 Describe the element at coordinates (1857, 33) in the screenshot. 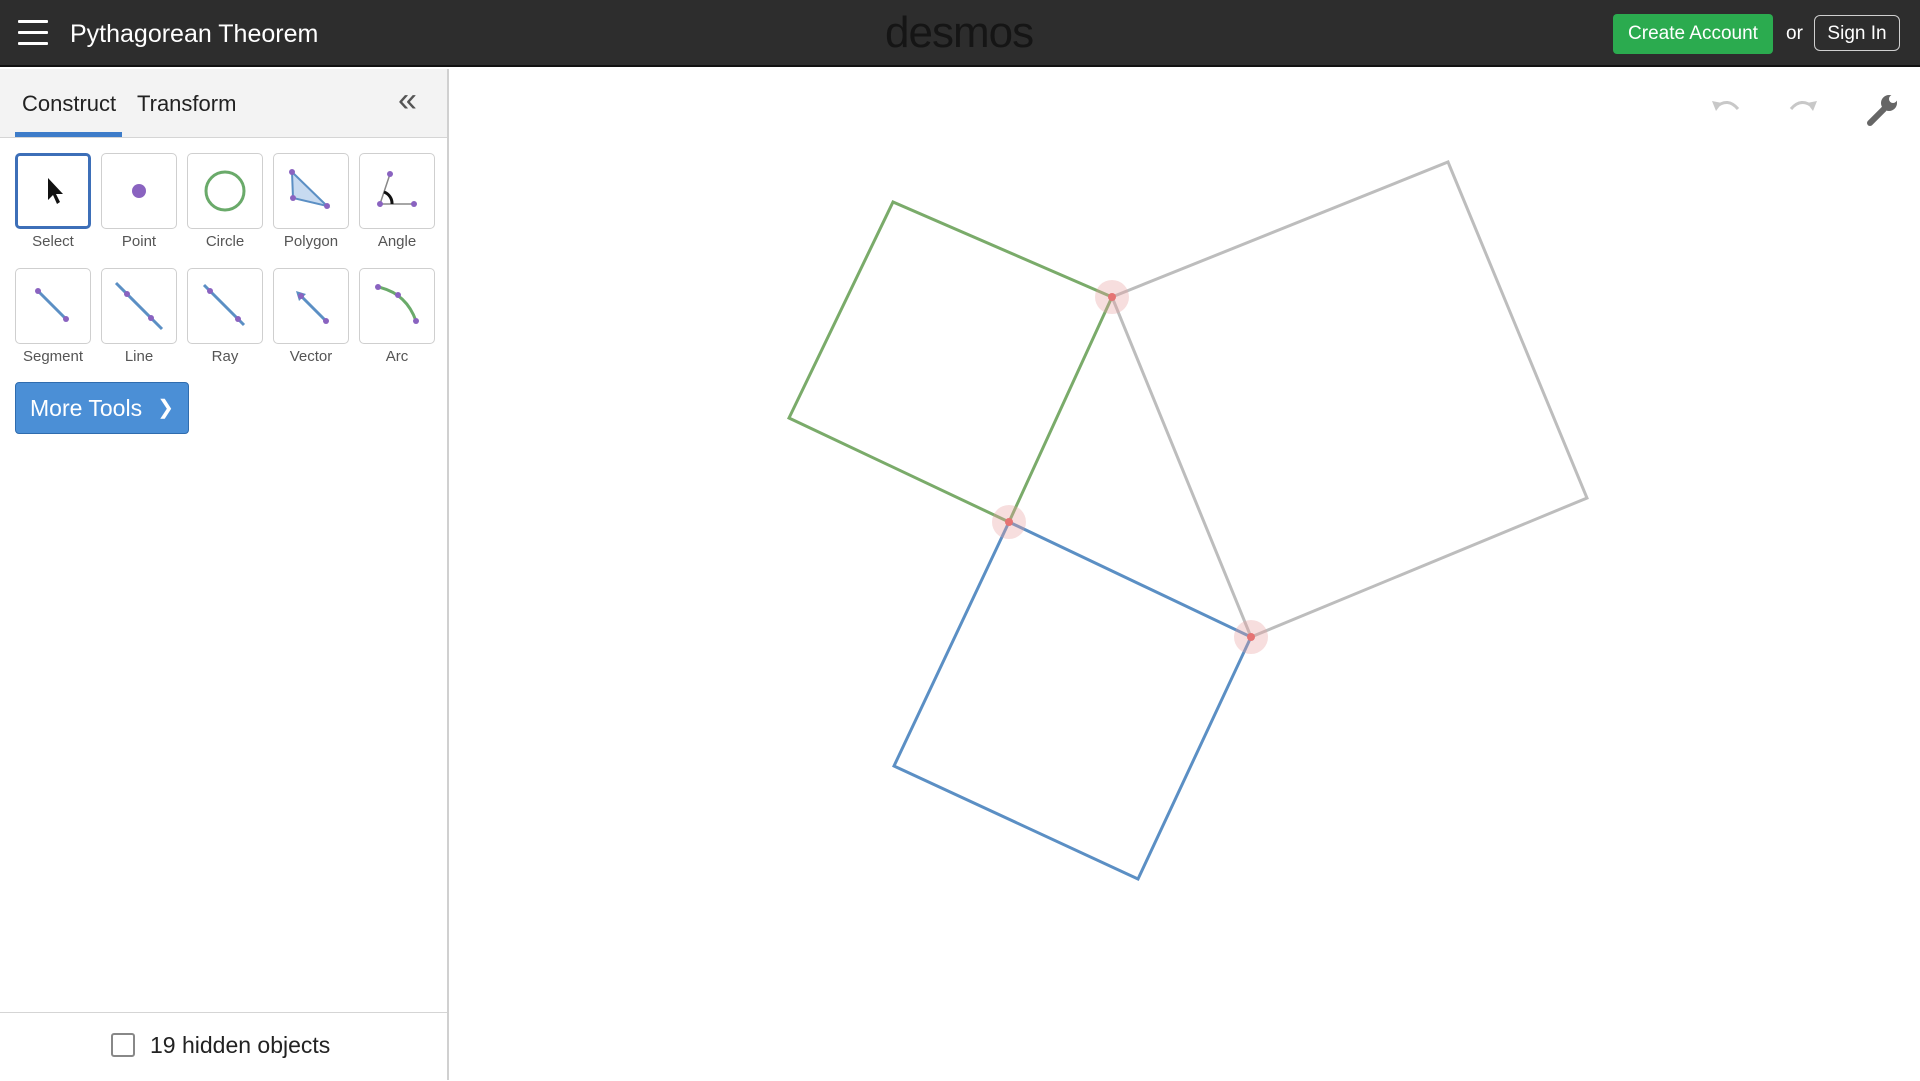

I see `sign-in-button: Sign In` at that location.